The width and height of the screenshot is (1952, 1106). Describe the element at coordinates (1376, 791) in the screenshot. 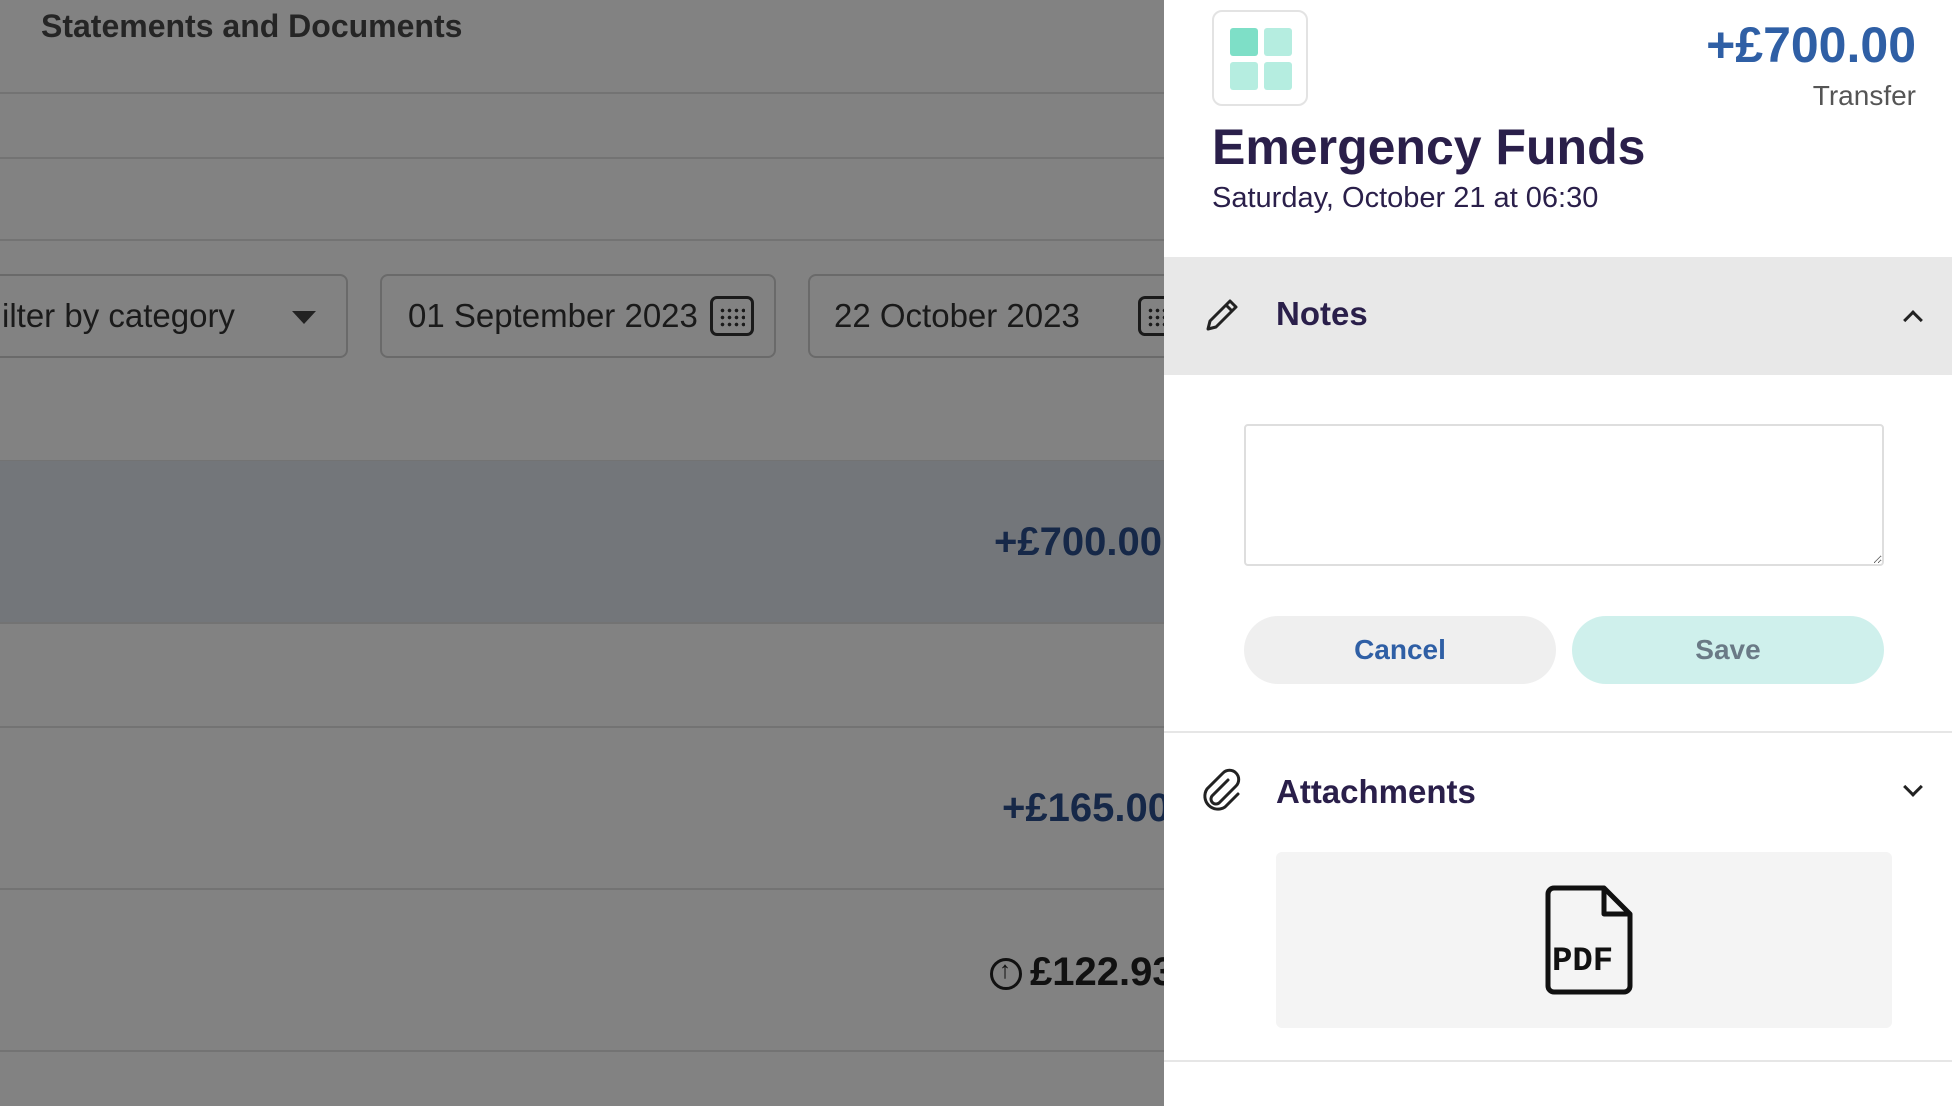

I see `attachments-title: Attachments` at that location.